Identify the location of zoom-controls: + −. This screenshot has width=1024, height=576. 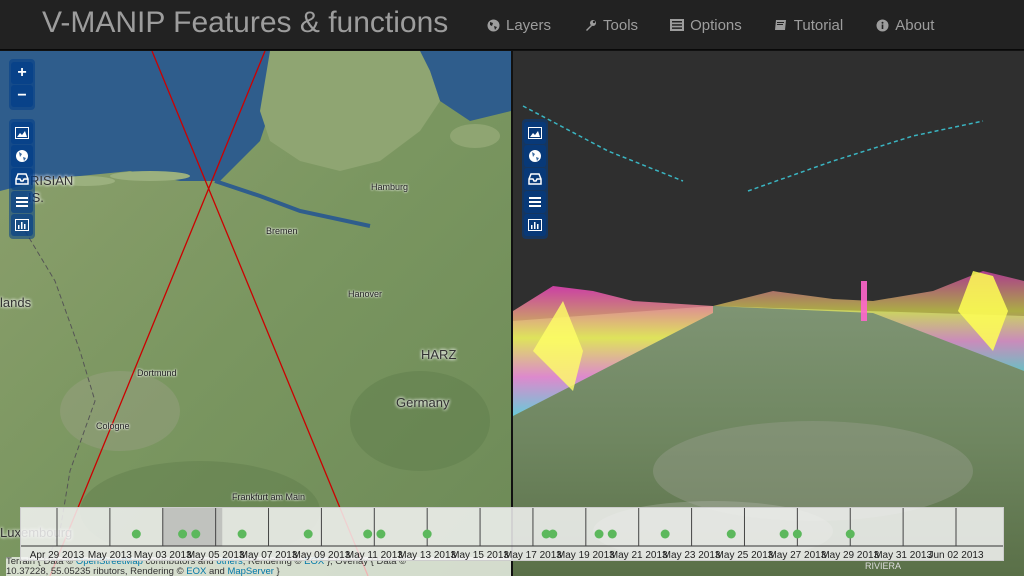
(22, 84).